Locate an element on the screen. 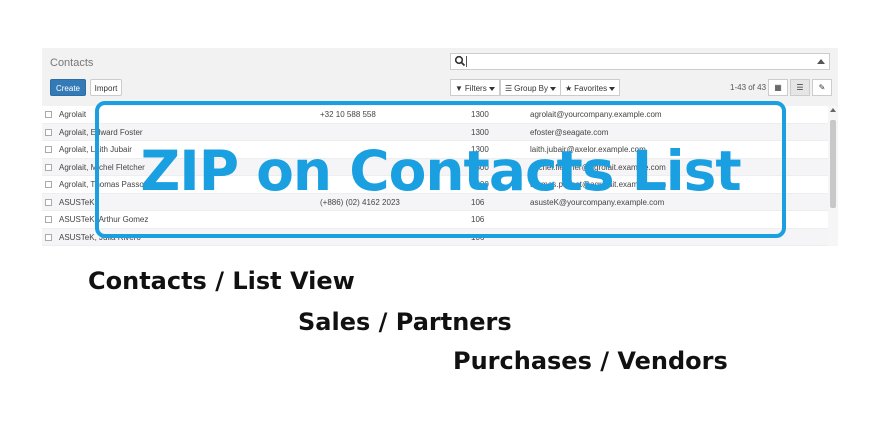  edit-icon: ✎ is located at coordinates (822, 87).